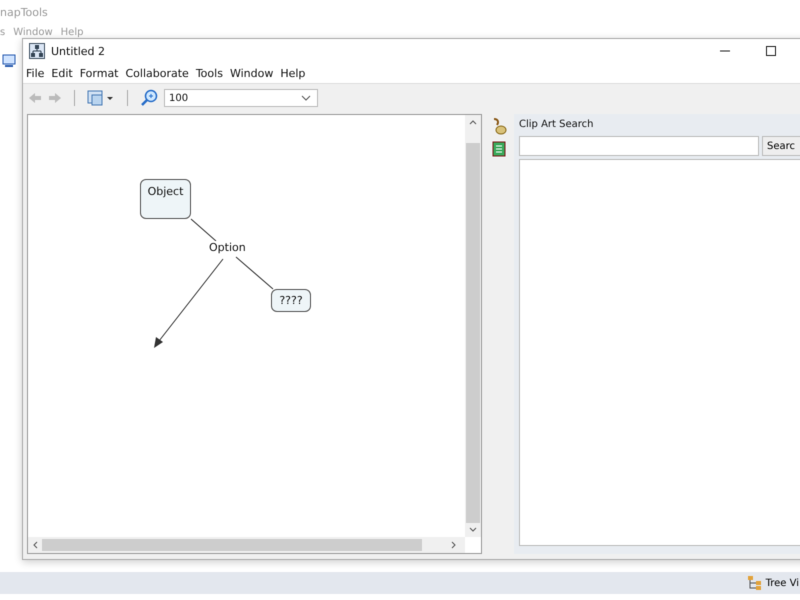  Describe the element at coordinates (306, 98) in the screenshot. I see `chevron-down-icon` at that location.